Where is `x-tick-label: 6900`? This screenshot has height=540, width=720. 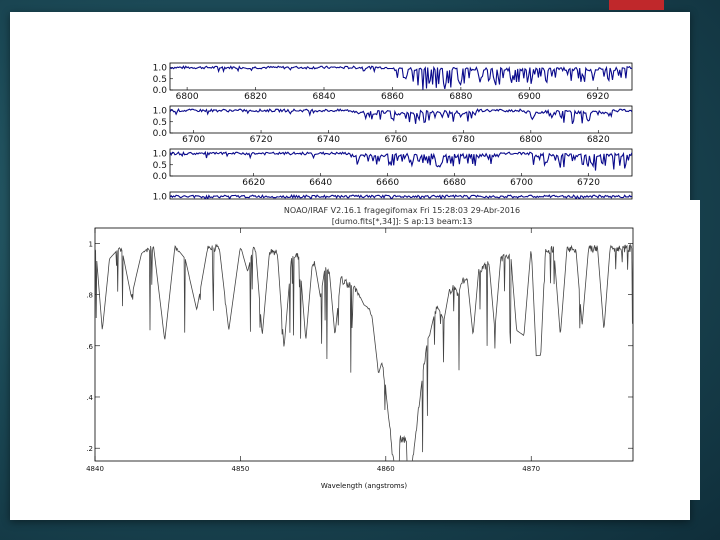 x-tick-label: 6900 is located at coordinates (529, 97).